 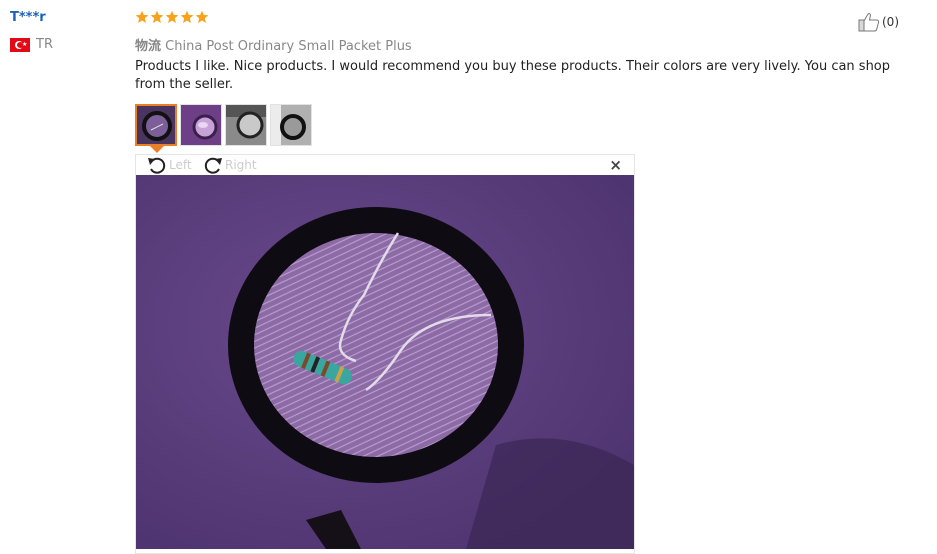 I want to click on rotate-right-button: Right, so click(x=229, y=165).